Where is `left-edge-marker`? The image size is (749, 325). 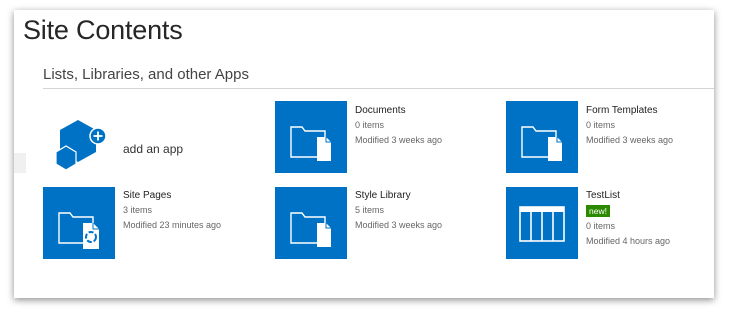 left-edge-marker is located at coordinates (20, 163).